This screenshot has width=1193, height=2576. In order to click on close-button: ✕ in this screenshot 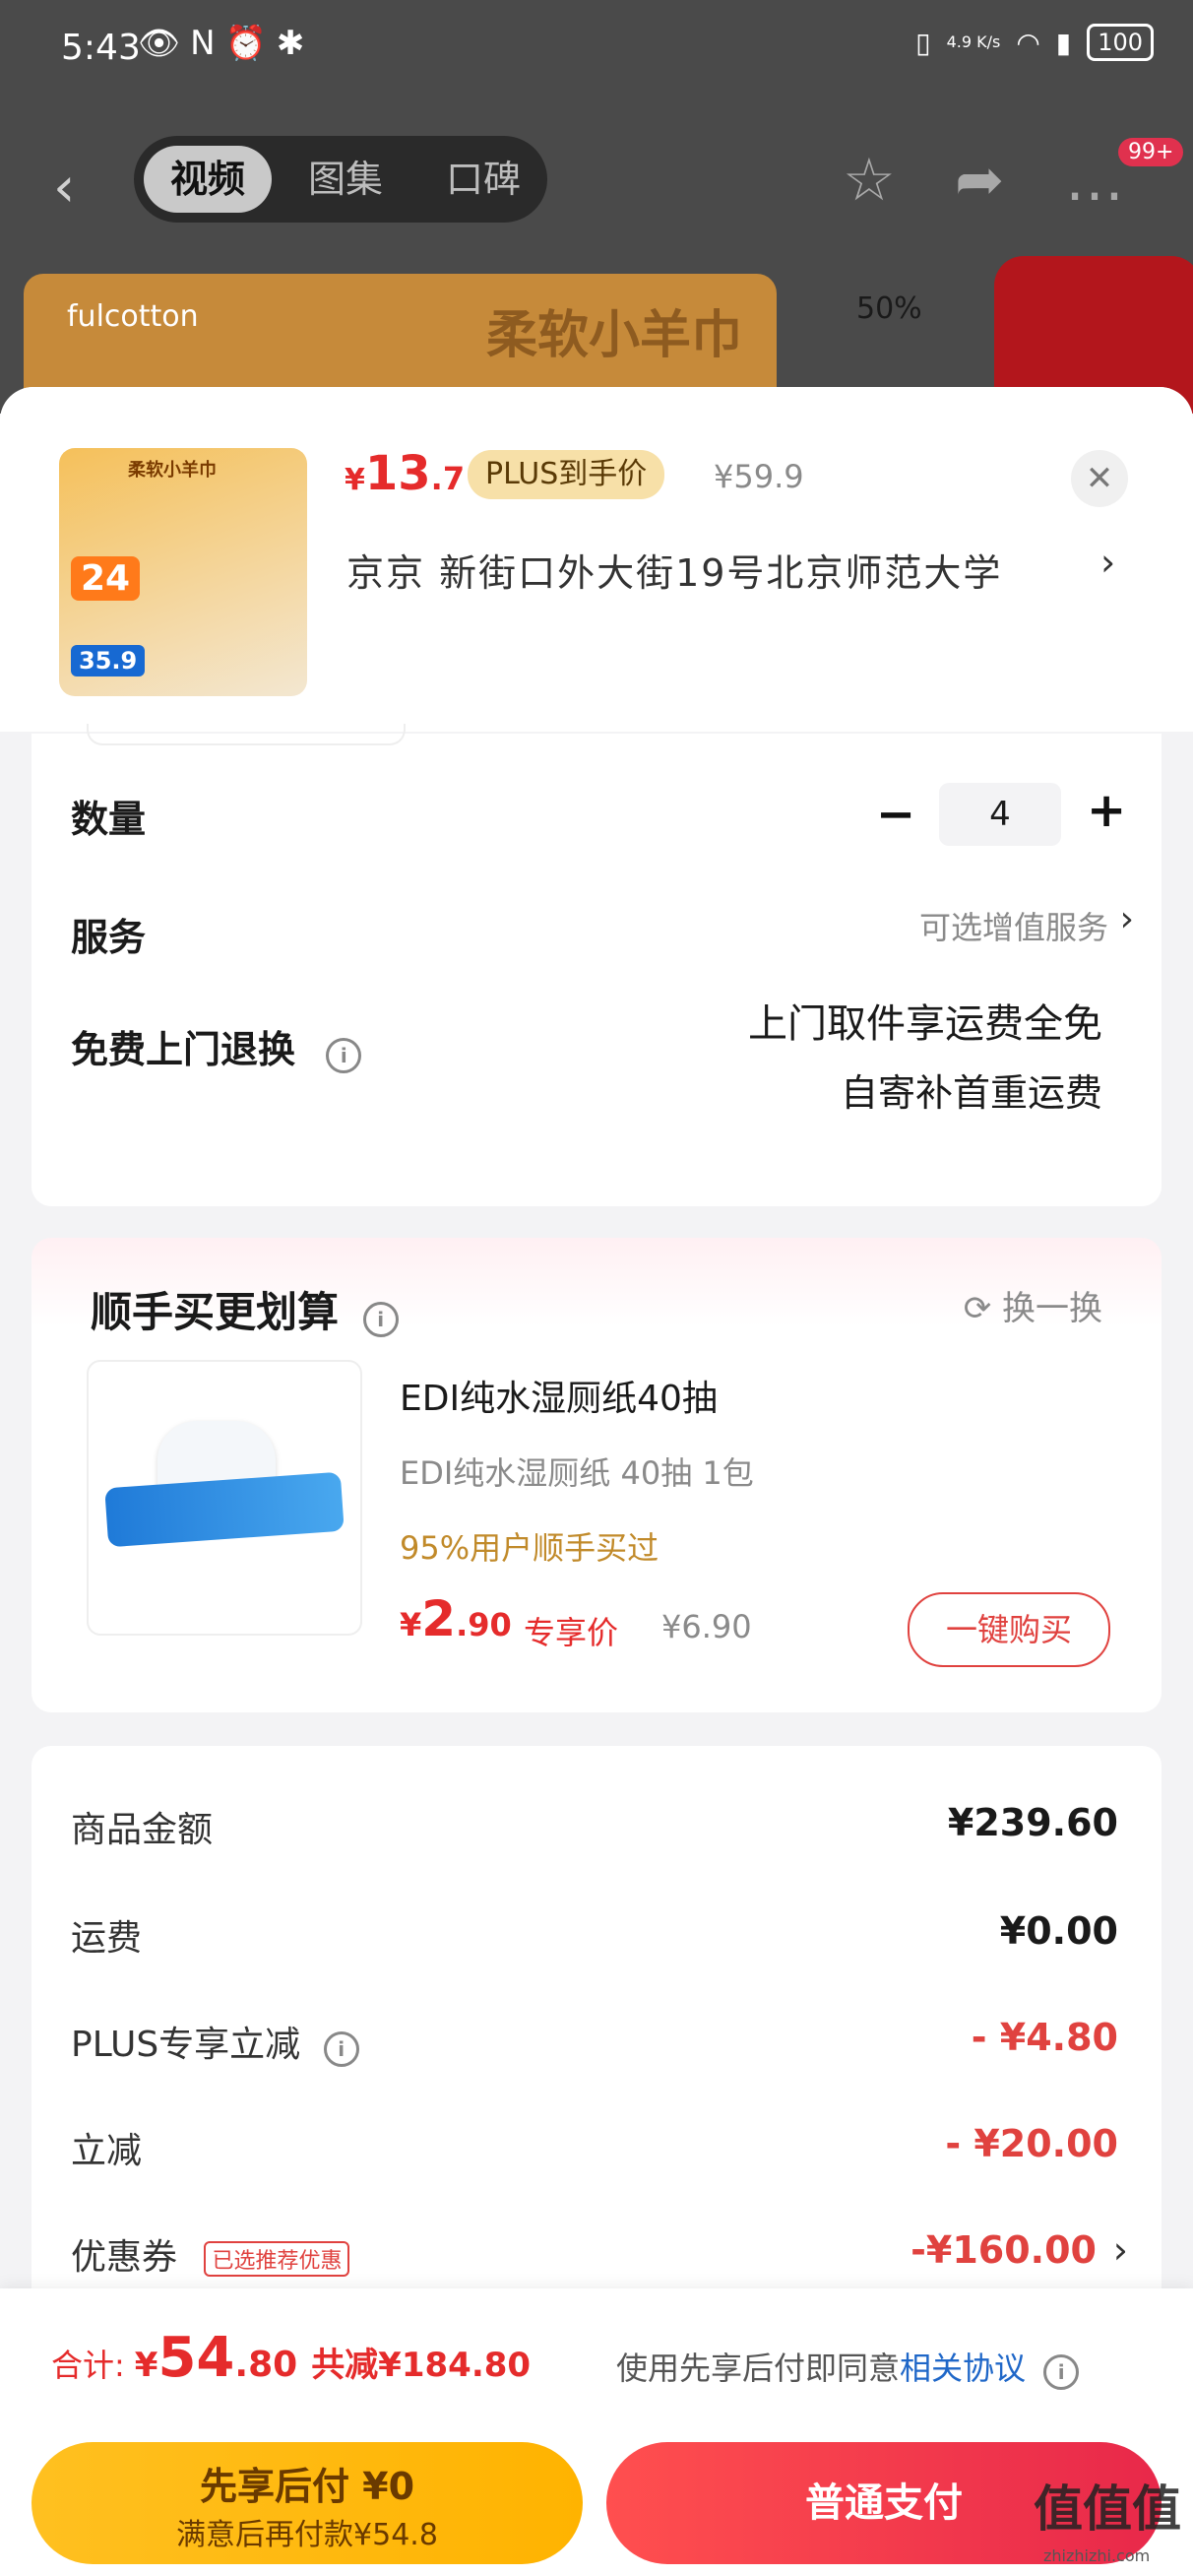, I will do `click(1099, 478)`.